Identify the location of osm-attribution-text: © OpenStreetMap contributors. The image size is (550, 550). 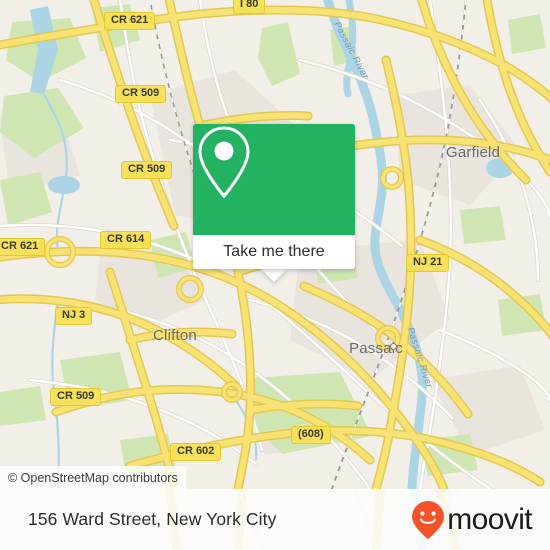
(93, 477).